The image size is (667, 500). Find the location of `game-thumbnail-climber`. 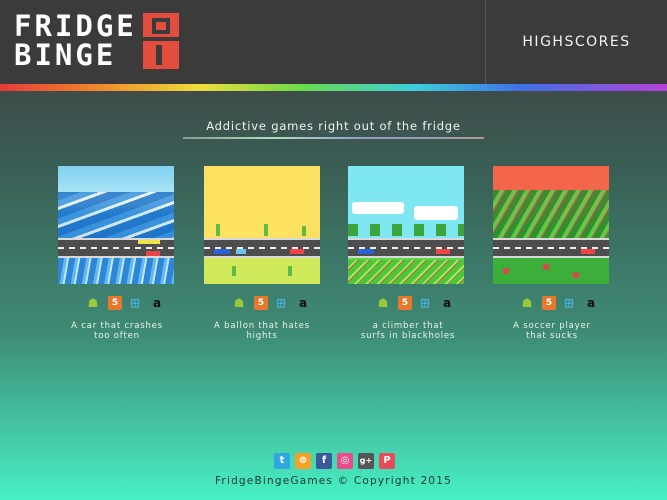

game-thumbnail-climber is located at coordinates (406, 225).